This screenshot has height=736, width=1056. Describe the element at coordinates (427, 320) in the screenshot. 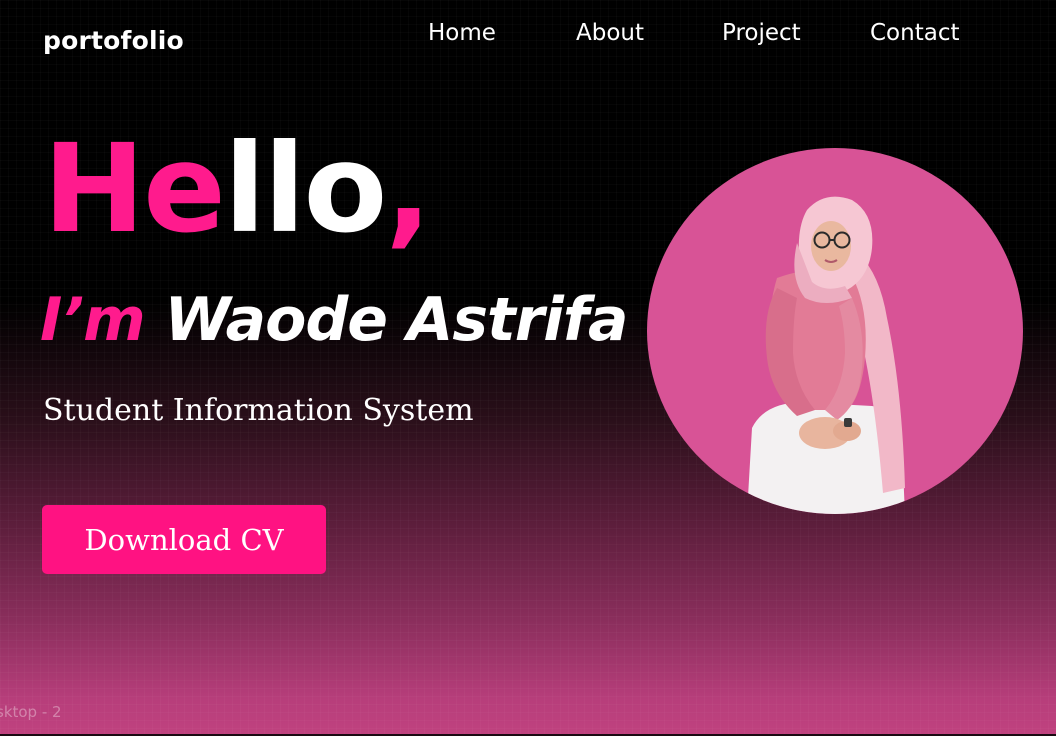

I see `owner-name: Waode Astrifa S` at that location.